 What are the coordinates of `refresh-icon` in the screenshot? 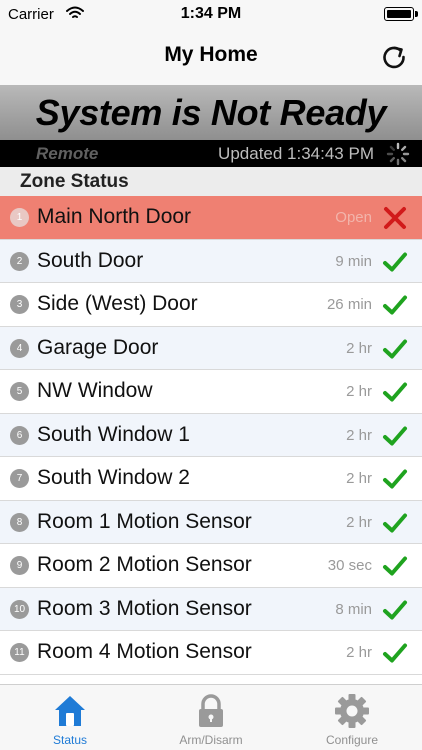 It's located at (394, 57).